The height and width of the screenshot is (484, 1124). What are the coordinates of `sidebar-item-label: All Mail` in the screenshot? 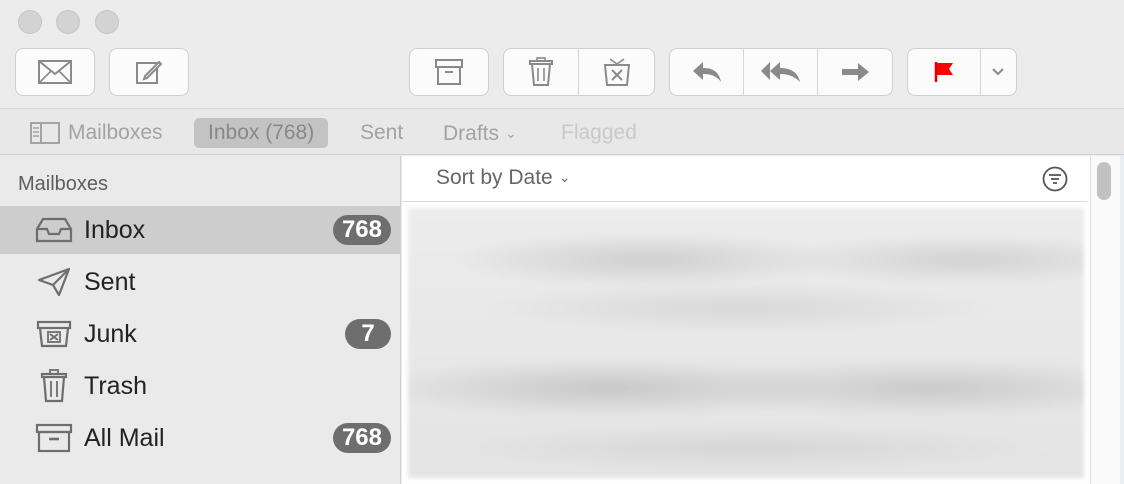 It's located at (124, 437).